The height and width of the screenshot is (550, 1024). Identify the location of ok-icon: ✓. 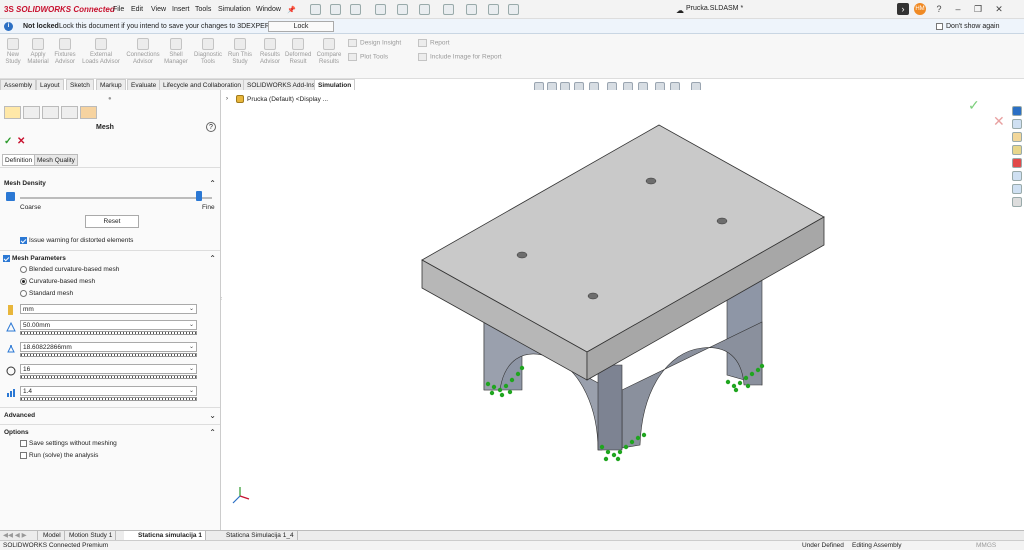
(8, 141).